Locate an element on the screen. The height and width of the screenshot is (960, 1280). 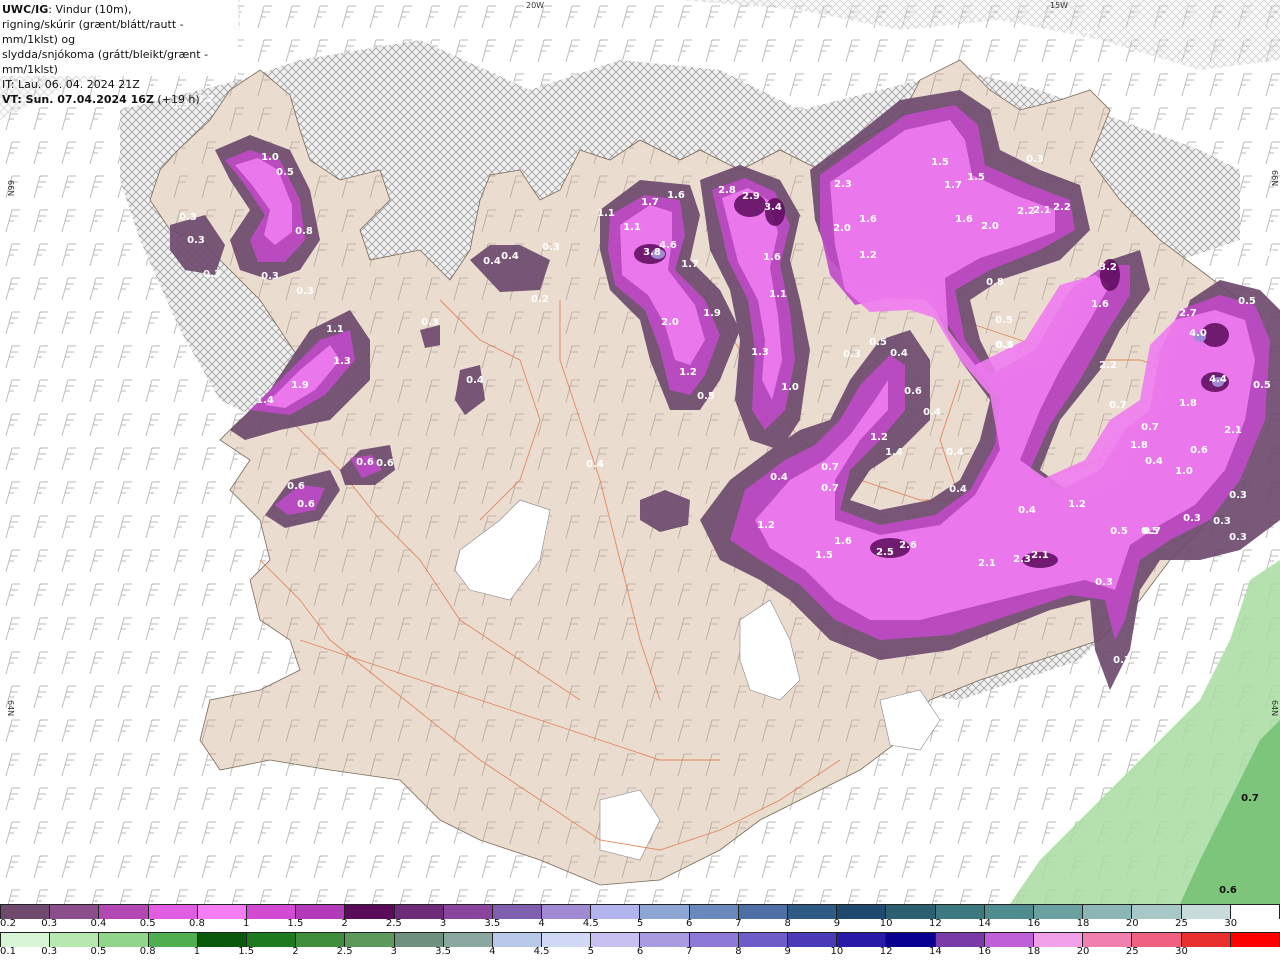
precip-value-label: 2.1 is located at coordinates (1040, 555).